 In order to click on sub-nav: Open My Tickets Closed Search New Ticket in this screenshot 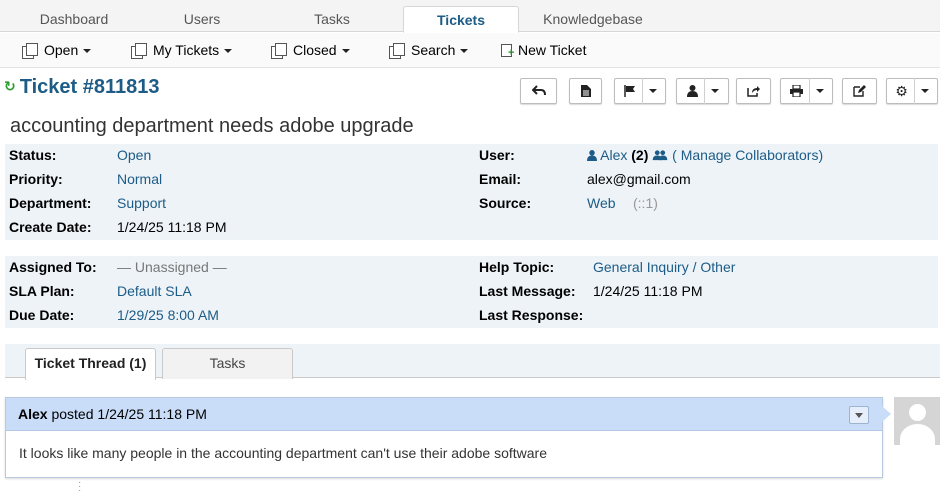, I will do `click(470, 50)`.